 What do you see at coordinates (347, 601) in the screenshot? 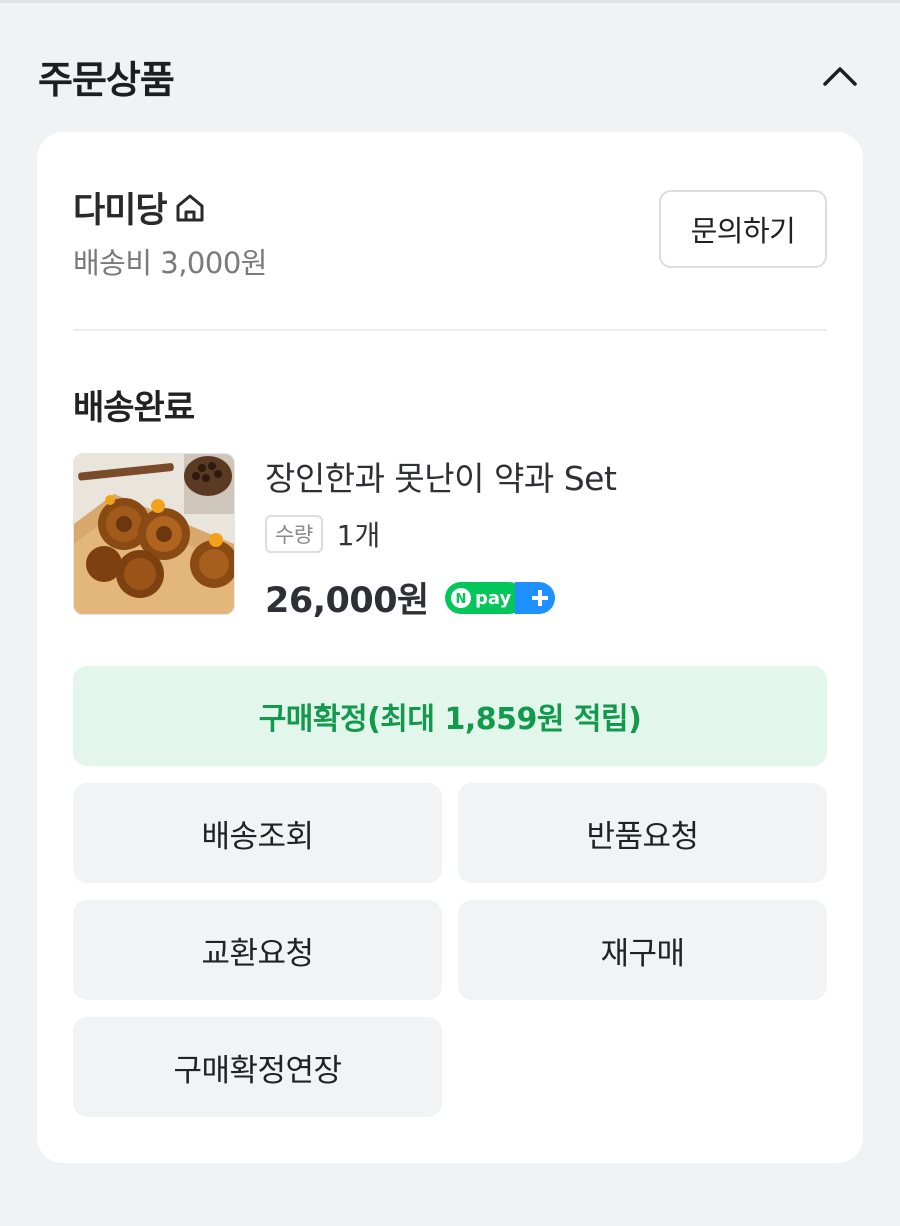
I see `product-price: 26,000원` at bounding box center [347, 601].